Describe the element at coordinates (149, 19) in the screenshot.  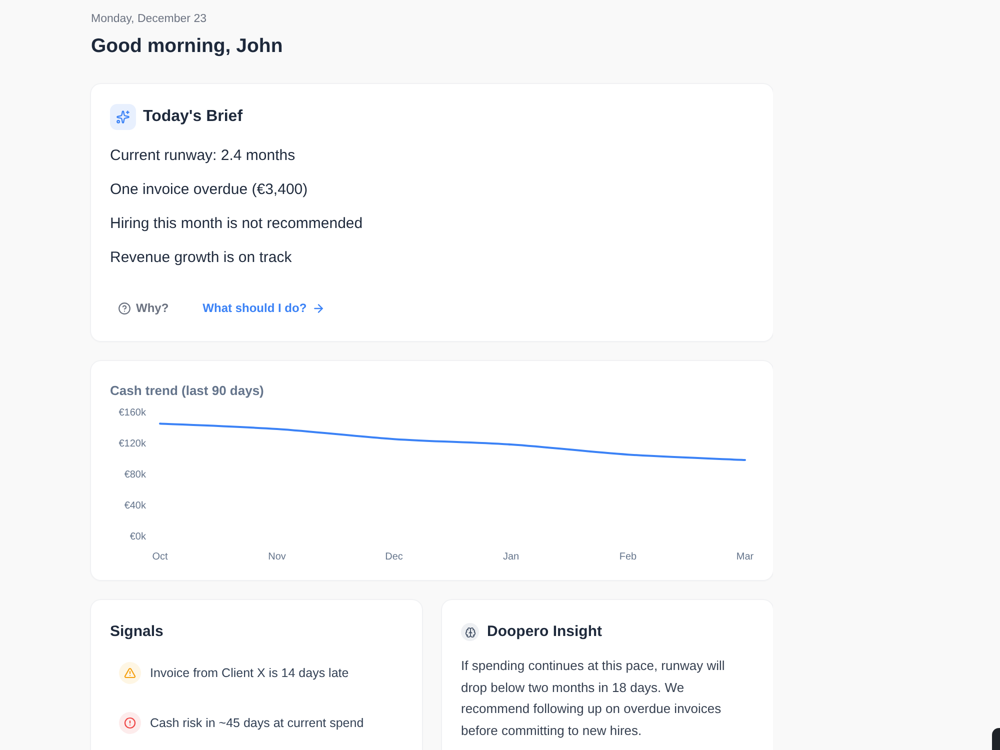
I see `date-label: Monday, December 23` at that location.